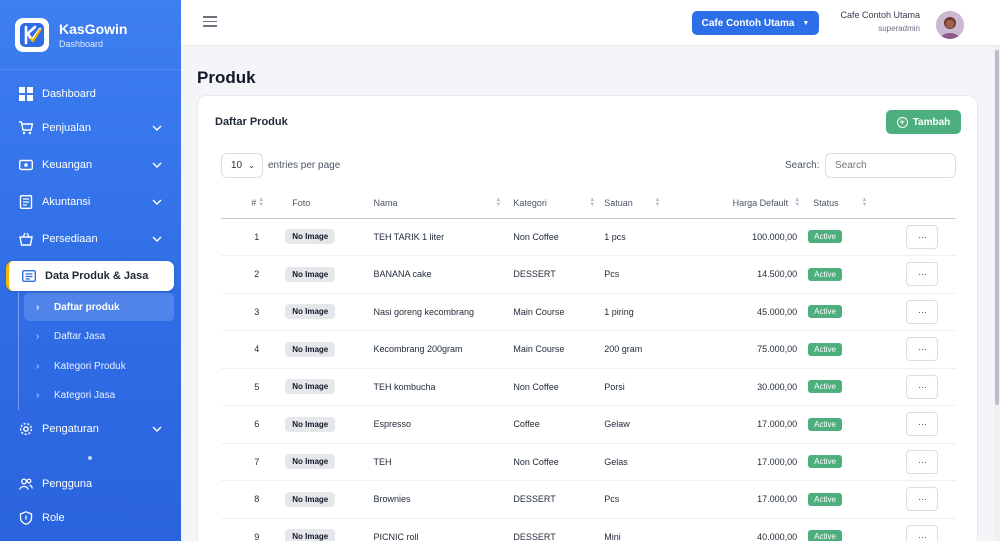 The height and width of the screenshot is (541, 1000). Describe the element at coordinates (69, 94) in the screenshot. I see `sidebar-item-label: Dashboard` at that location.